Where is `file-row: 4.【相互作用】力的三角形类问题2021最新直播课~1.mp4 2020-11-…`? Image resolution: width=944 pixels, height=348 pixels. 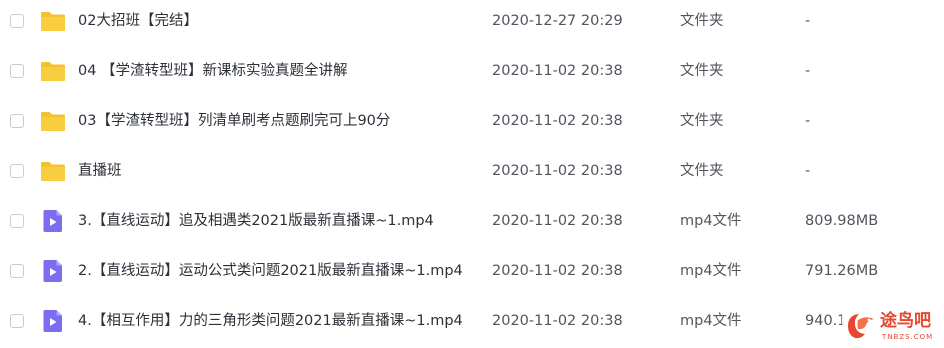
file-row: 4.【相互作用】力的三角形类问题2021最新直播课~1.mp4 2020-11-… is located at coordinates (472, 322).